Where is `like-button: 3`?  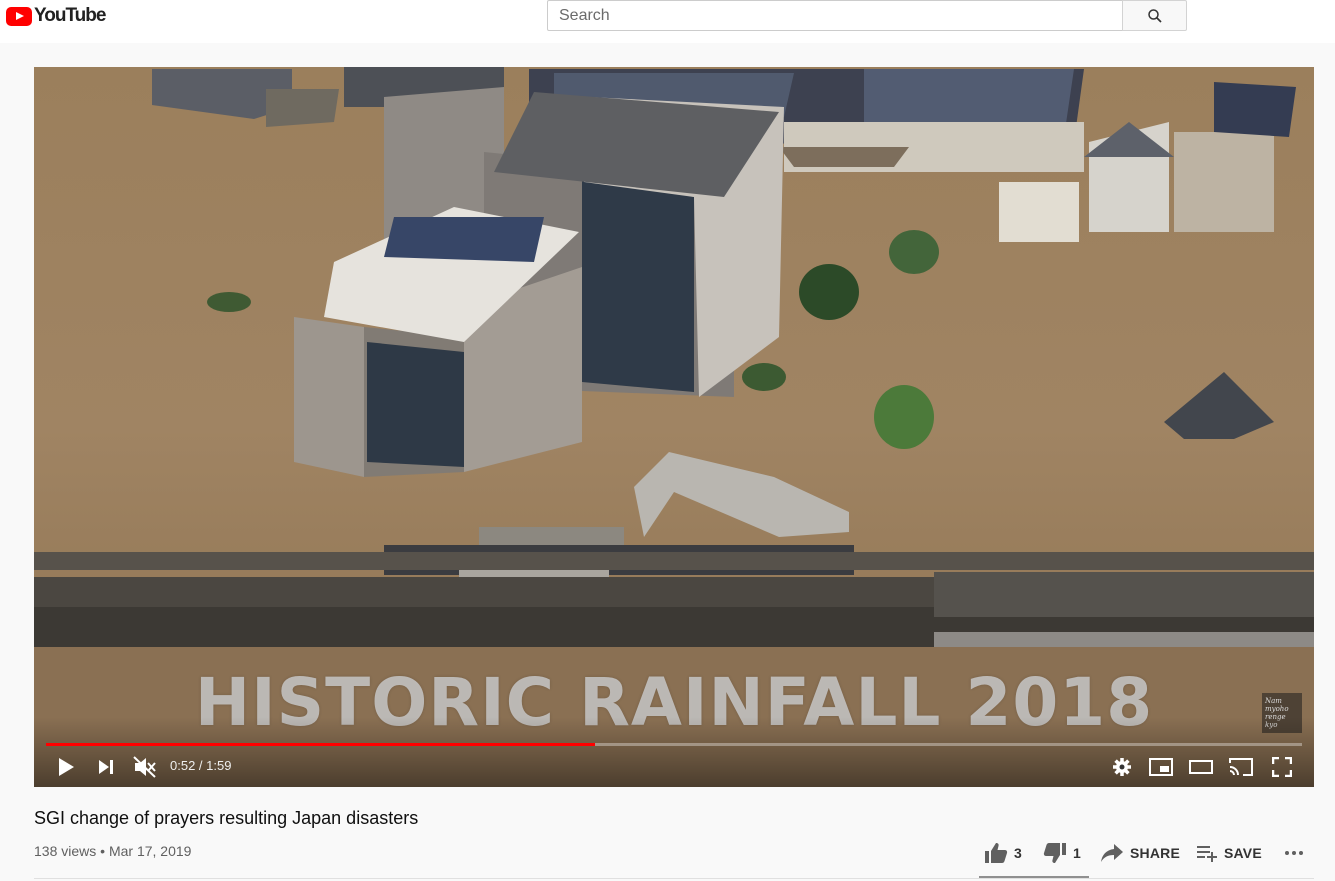 like-button: 3 is located at coordinates (1003, 853).